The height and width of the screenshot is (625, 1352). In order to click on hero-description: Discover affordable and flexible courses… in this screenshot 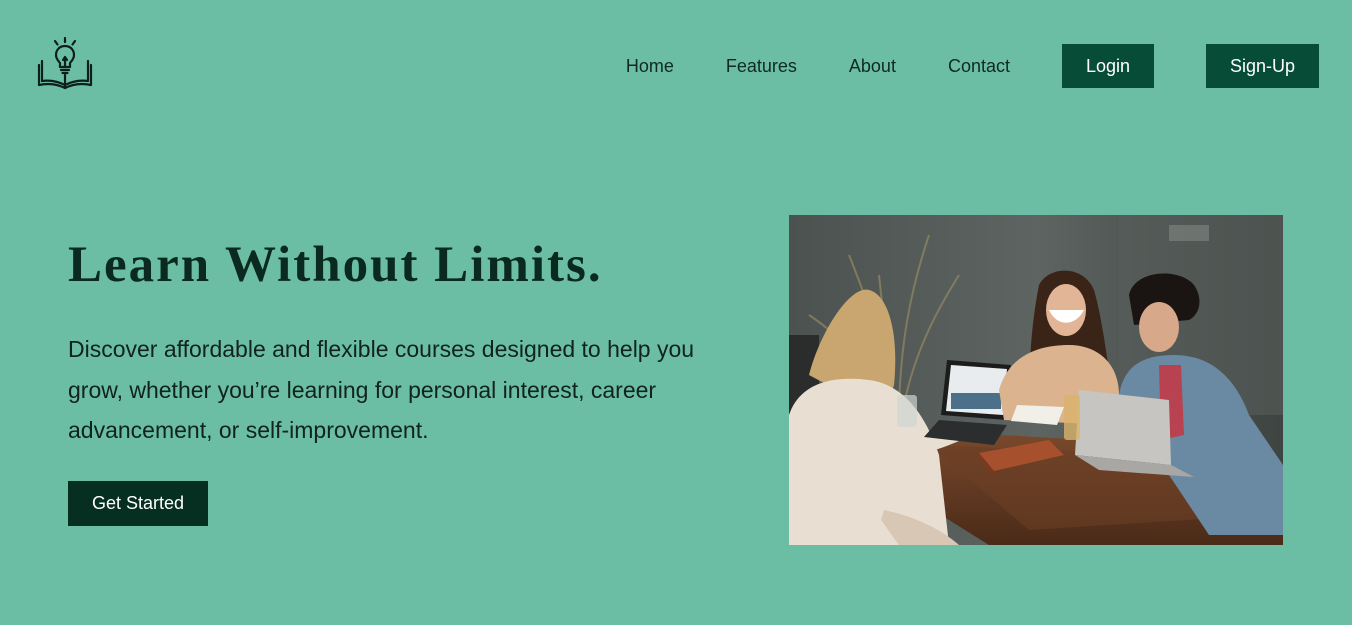, I will do `click(381, 389)`.